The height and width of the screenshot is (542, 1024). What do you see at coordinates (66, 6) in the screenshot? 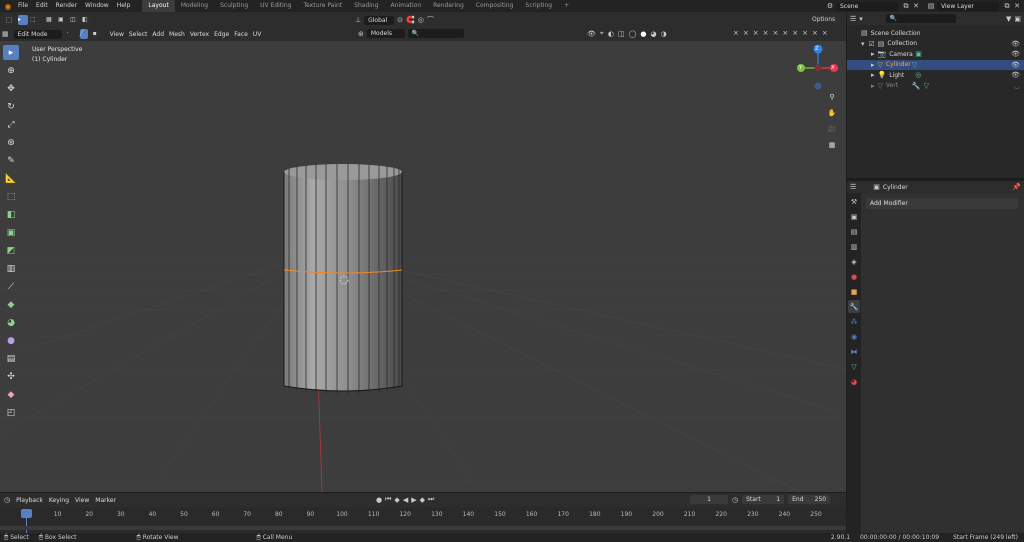
I see `menu-render: Render` at bounding box center [66, 6].